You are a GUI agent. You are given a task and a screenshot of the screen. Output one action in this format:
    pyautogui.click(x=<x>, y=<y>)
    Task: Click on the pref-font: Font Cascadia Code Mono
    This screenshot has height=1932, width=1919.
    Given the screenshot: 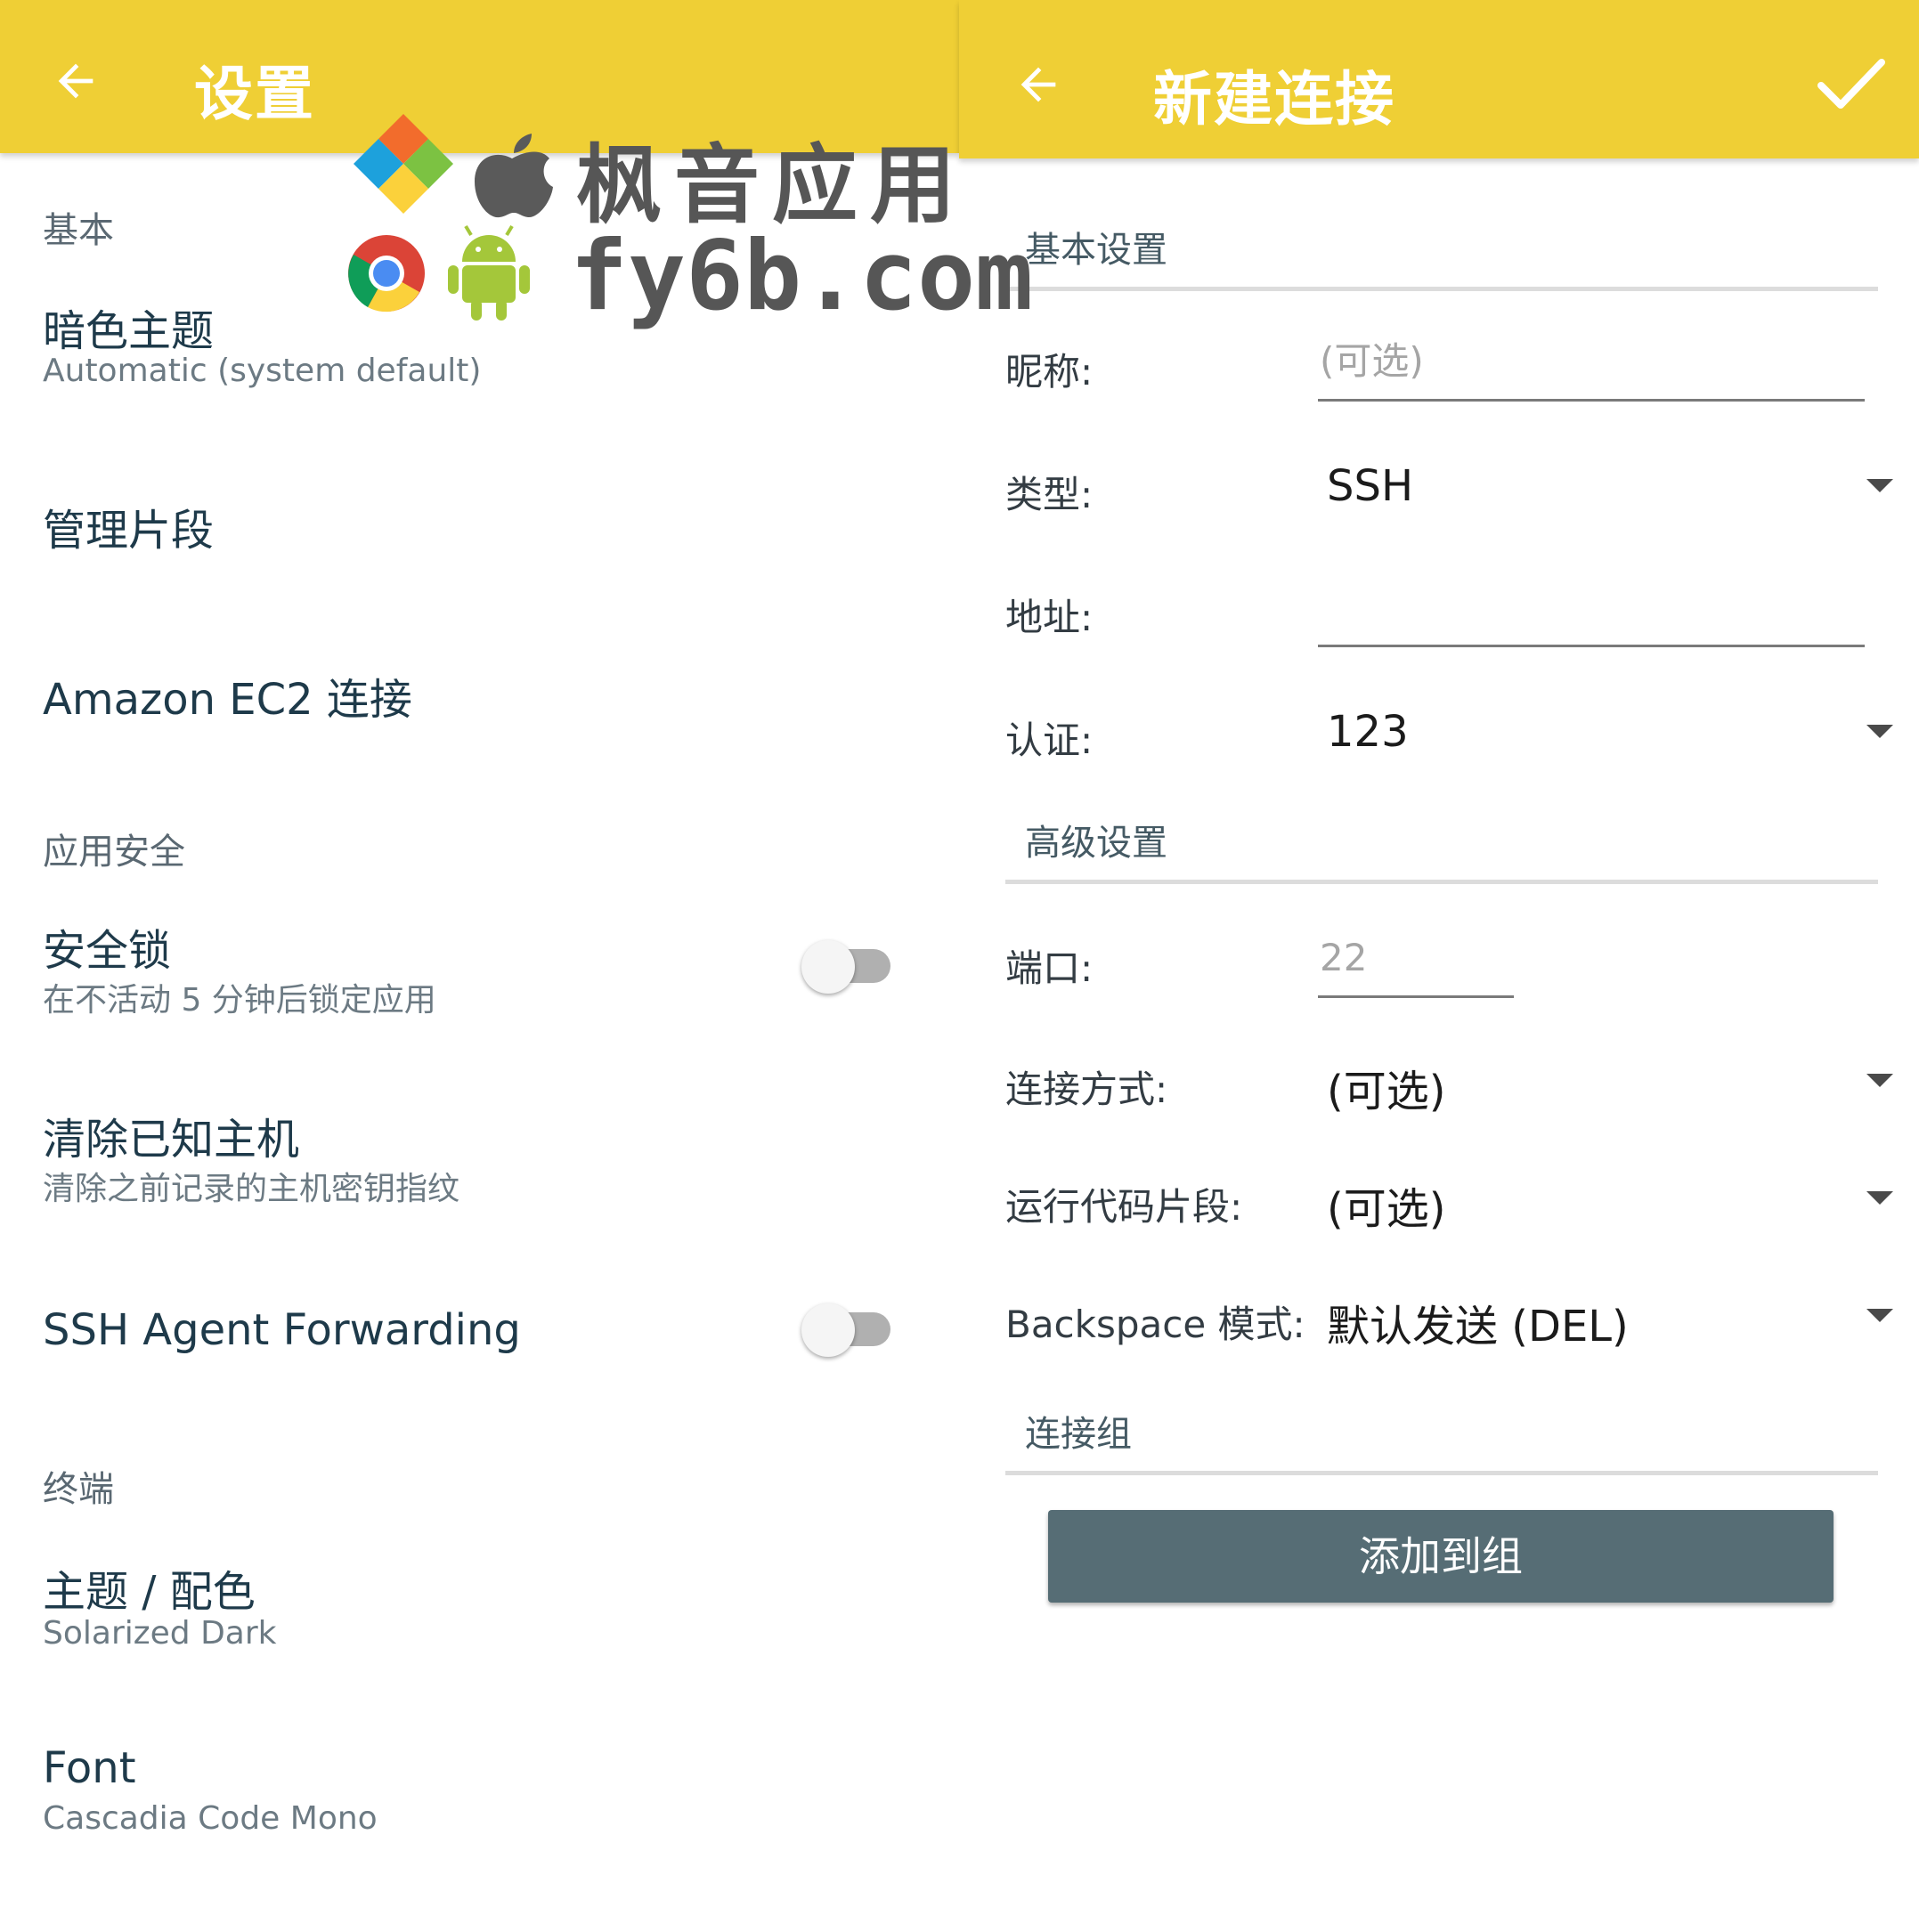 What is the action you would take?
    pyautogui.click(x=479, y=1803)
    